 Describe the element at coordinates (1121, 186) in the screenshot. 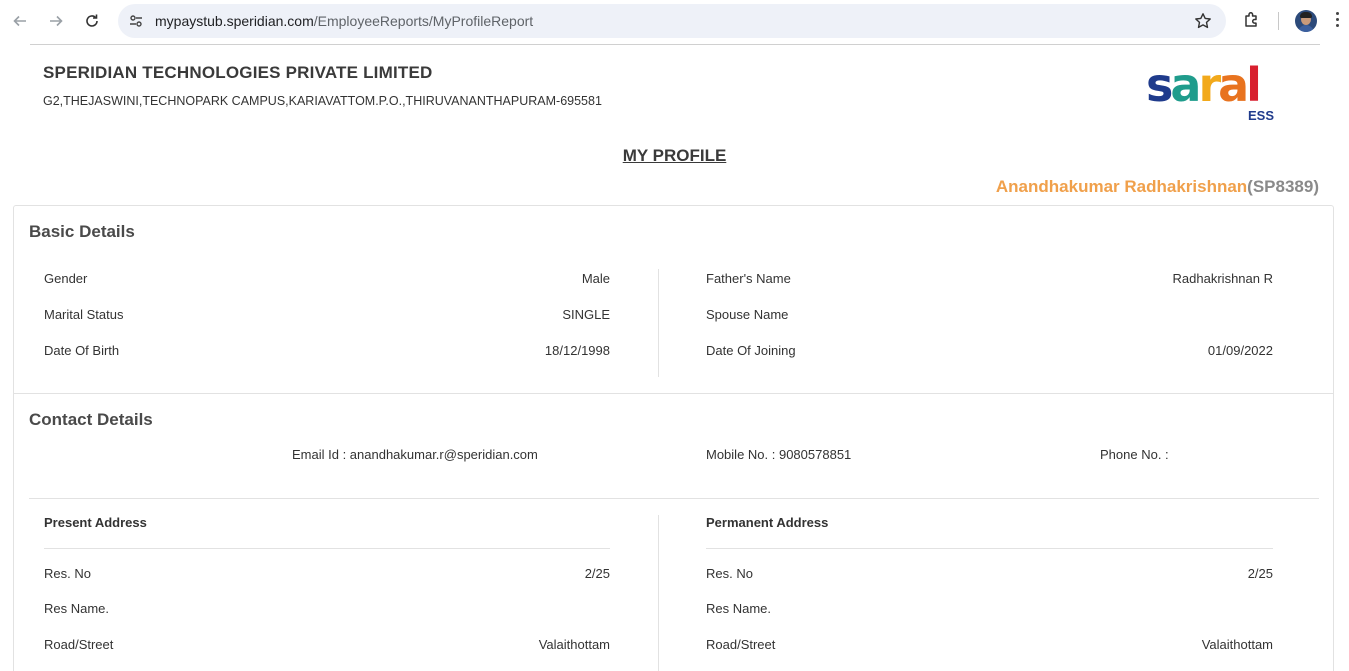

I see `employee-full-name: Anandhakumar Radhakrishnan` at that location.